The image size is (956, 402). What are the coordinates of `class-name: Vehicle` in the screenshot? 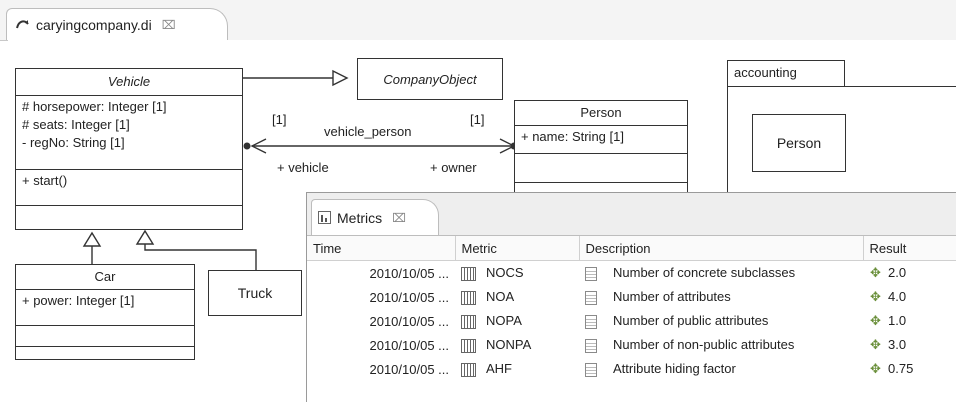 It's located at (129, 82).